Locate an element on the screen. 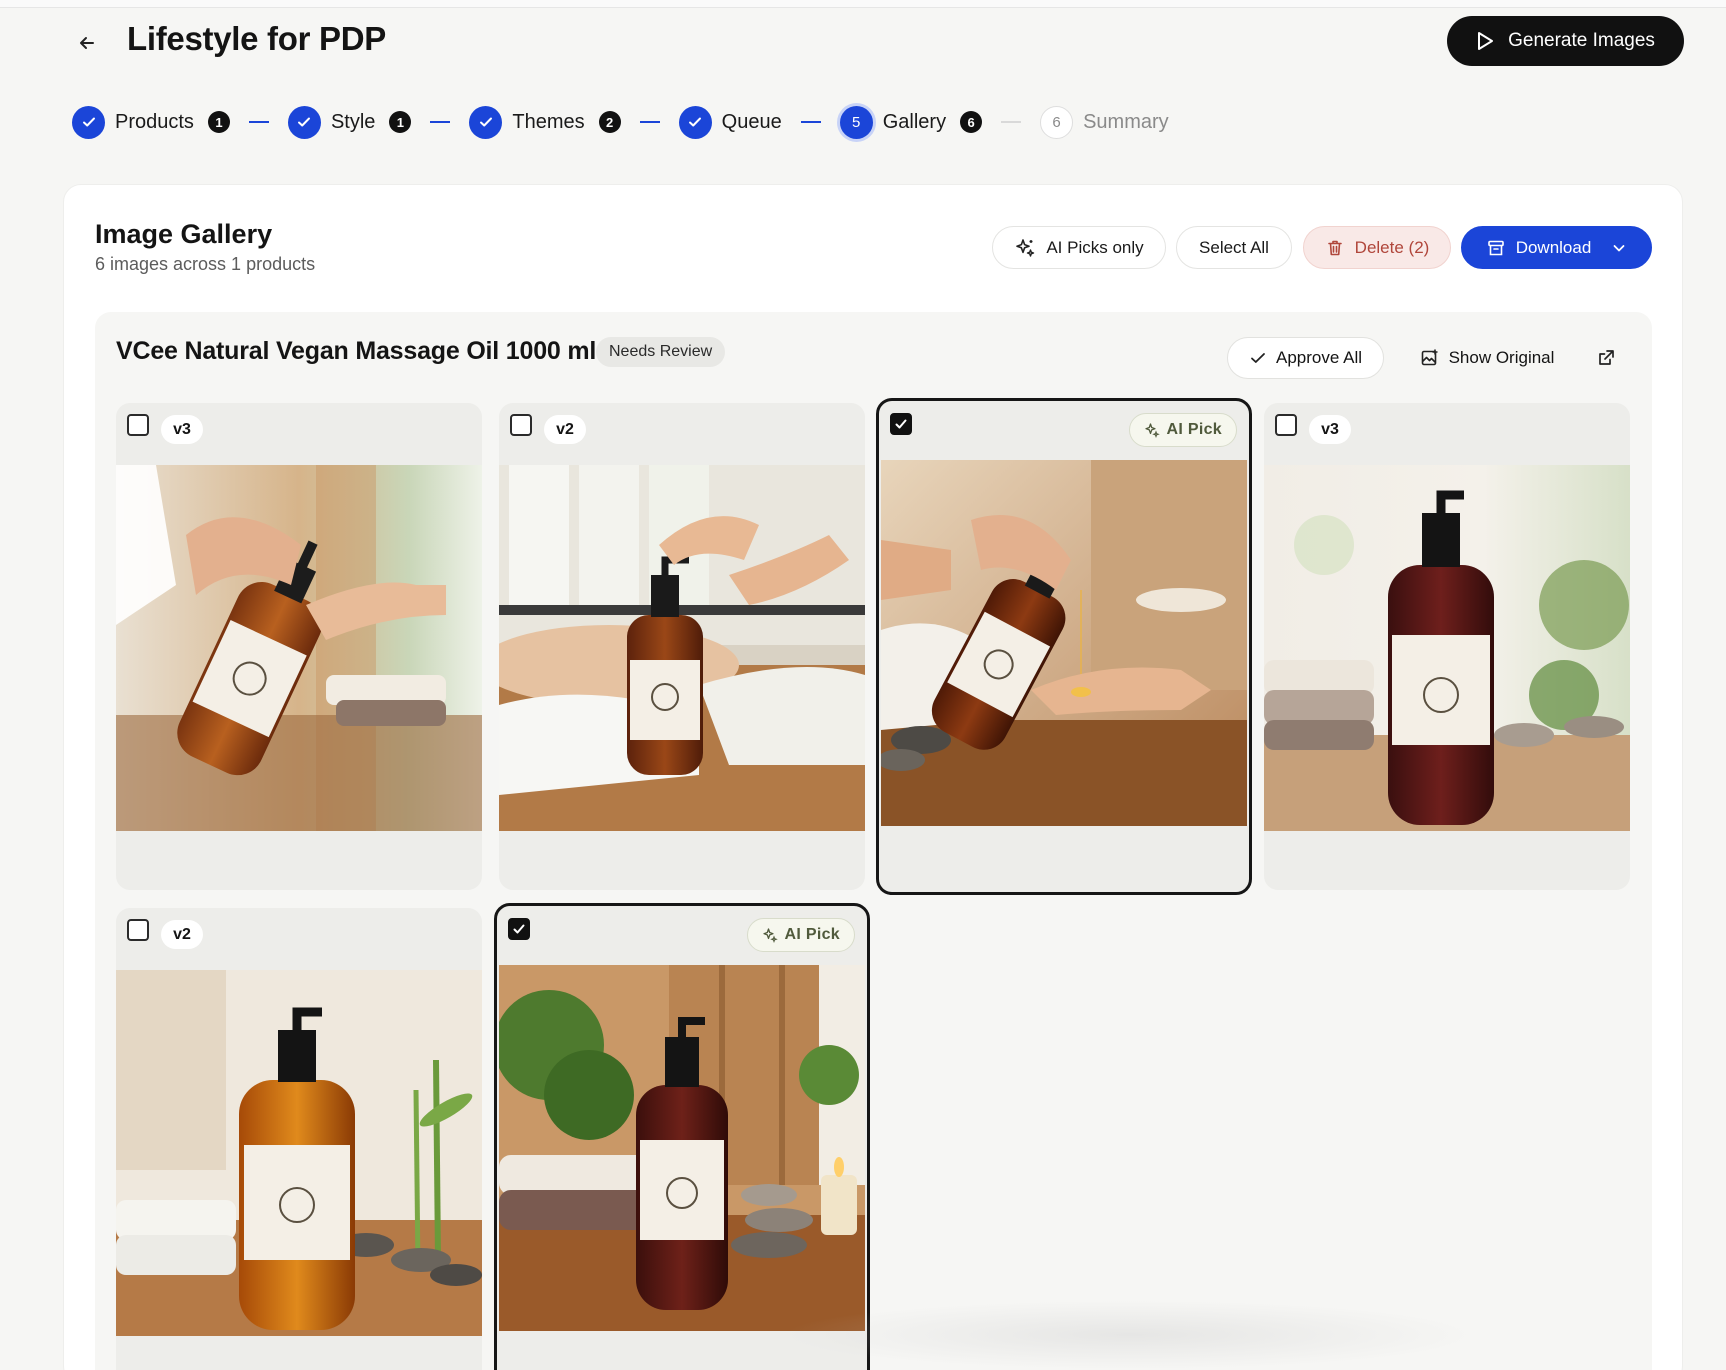  generate-images-label: Generate Images is located at coordinates (1581, 40).